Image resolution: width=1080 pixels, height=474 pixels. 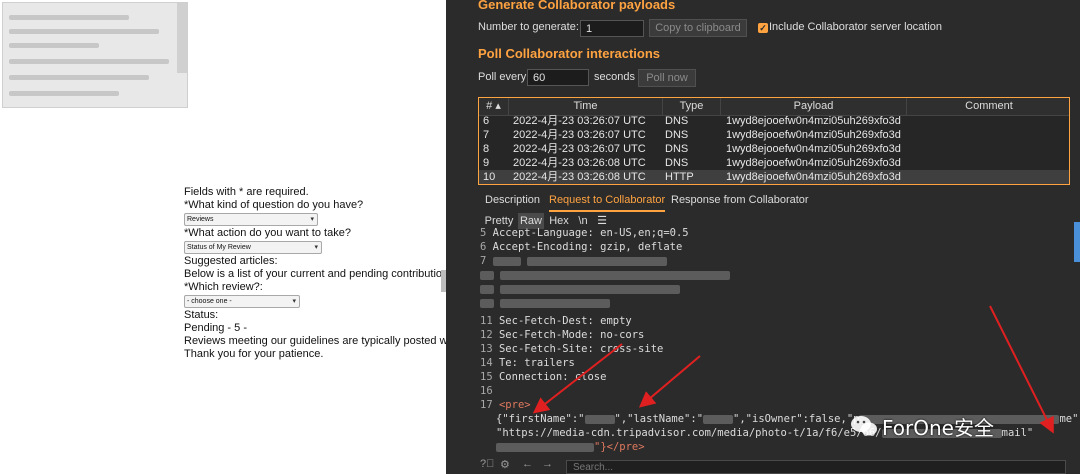 I want to click on annotation-arrows, so click(x=793, y=369).